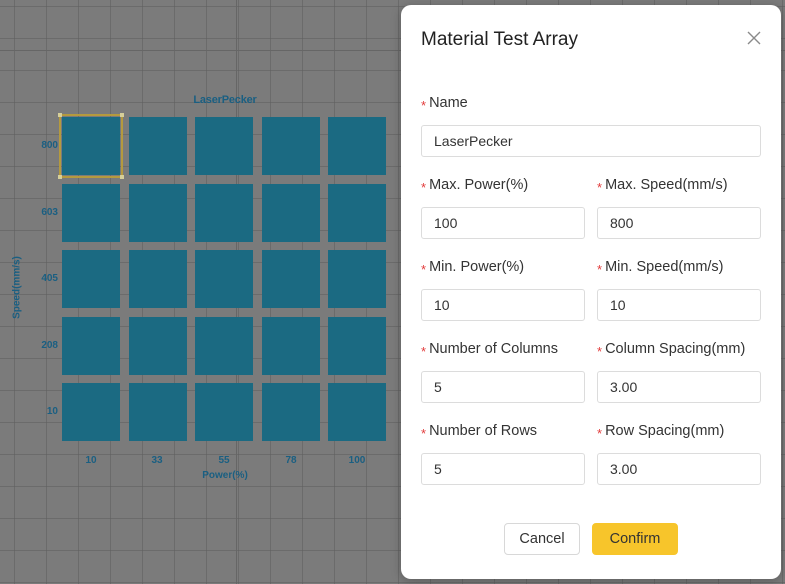  What do you see at coordinates (49, 145) in the screenshot?
I see `row-label: 800` at bounding box center [49, 145].